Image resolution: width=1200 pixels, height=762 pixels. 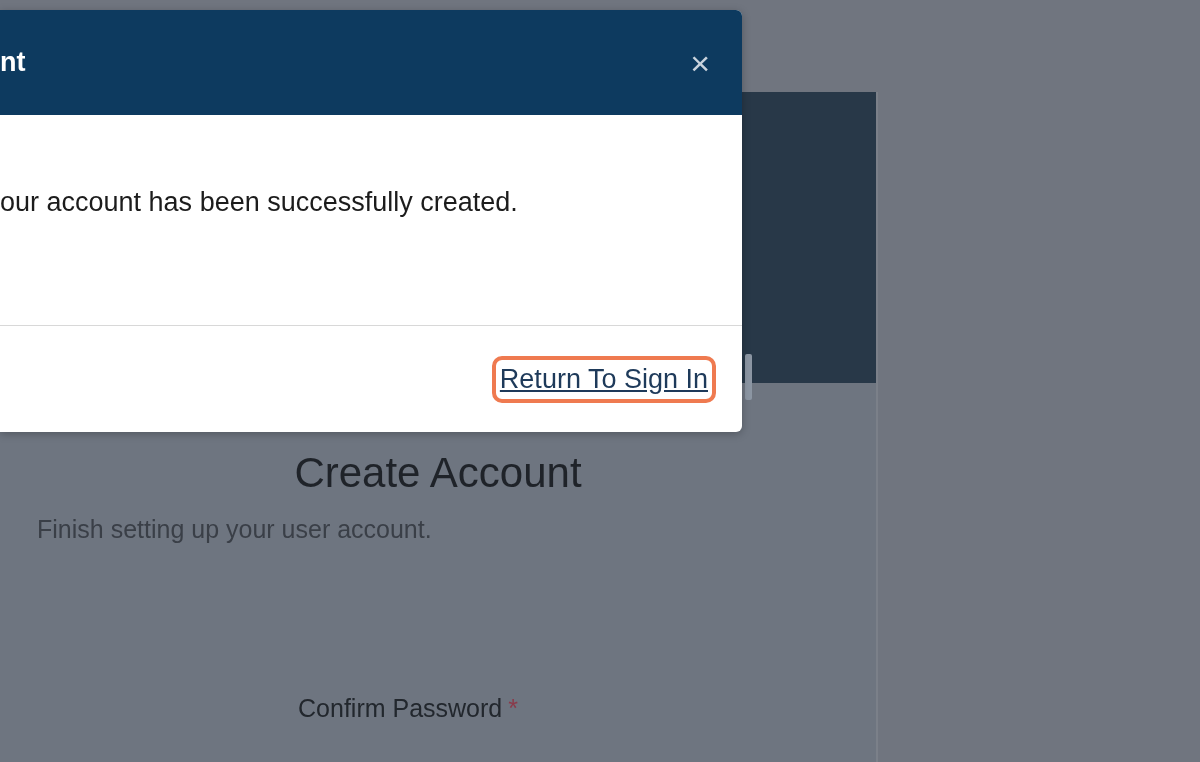 What do you see at coordinates (748, 377) in the screenshot?
I see `scroll-bar` at bounding box center [748, 377].